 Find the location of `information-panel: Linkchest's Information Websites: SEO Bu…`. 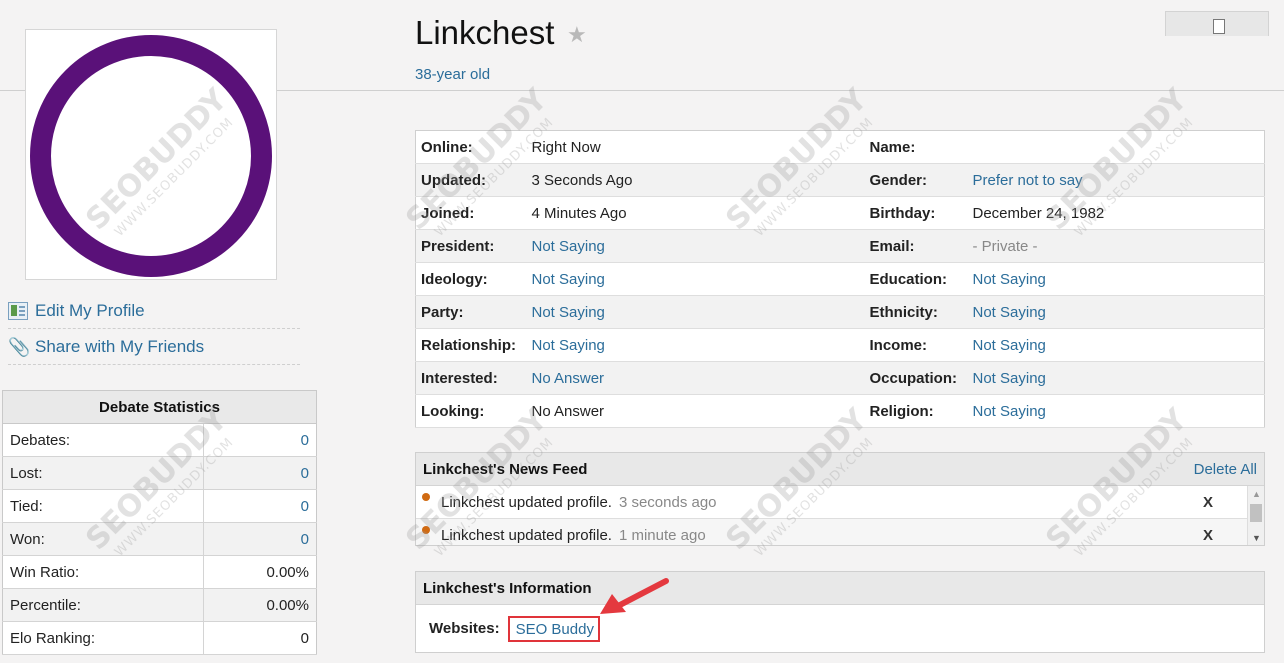

information-panel: Linkchest's Information Websites: SEO Bu… is located at coordinates (840, 612).